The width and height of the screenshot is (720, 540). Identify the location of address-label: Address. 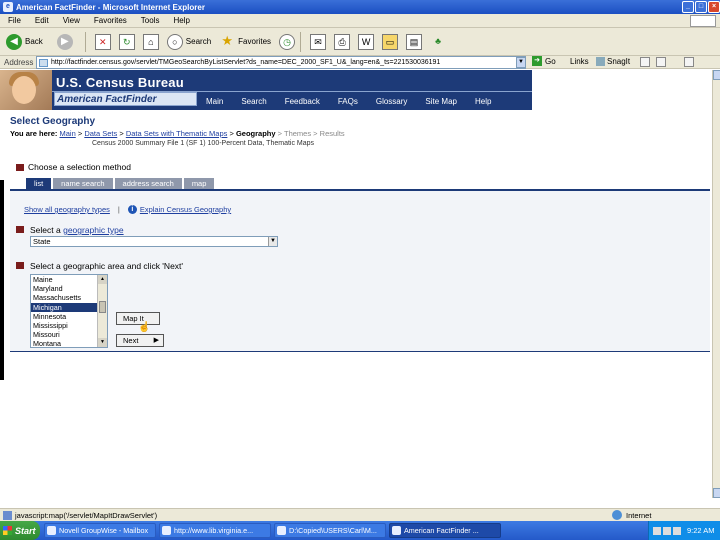
(19, 62).